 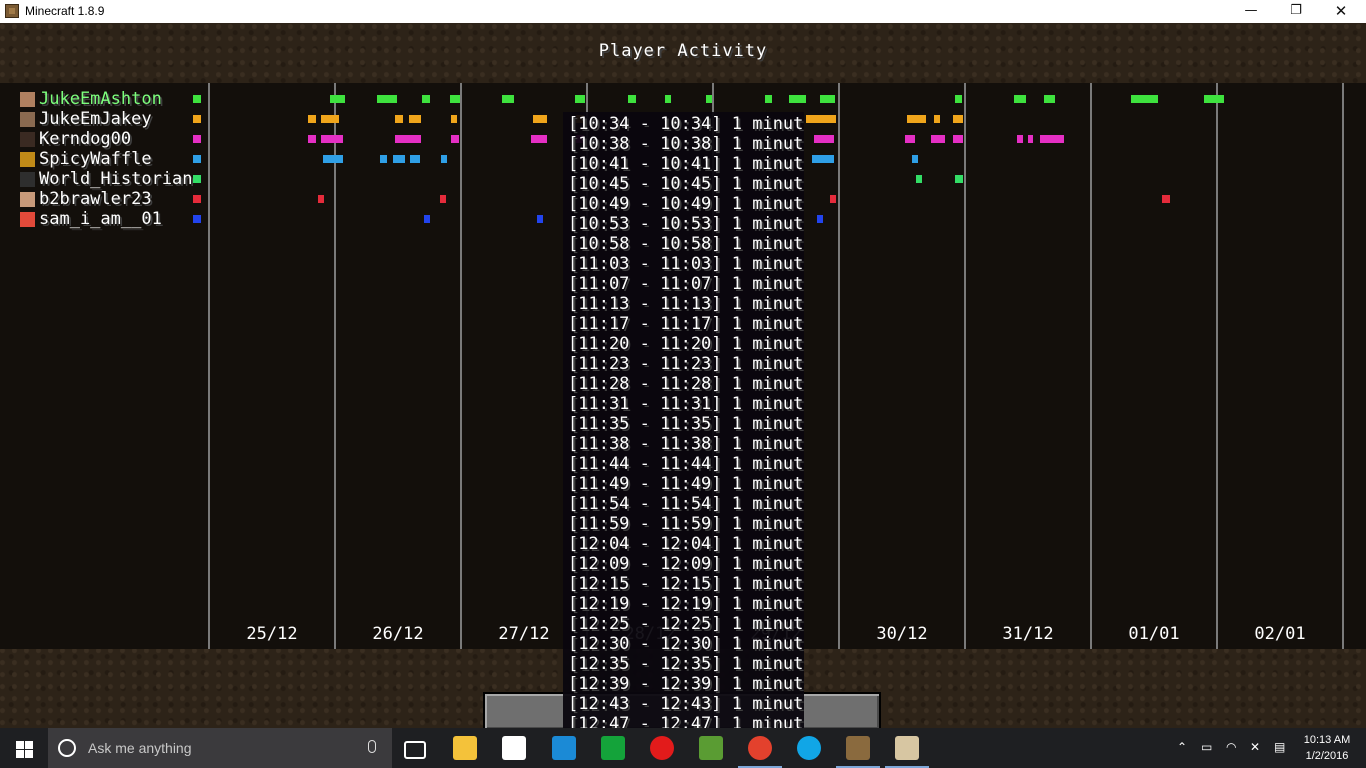 I want to click on action-center-icon: ▤, so click(x=1279, y=747).